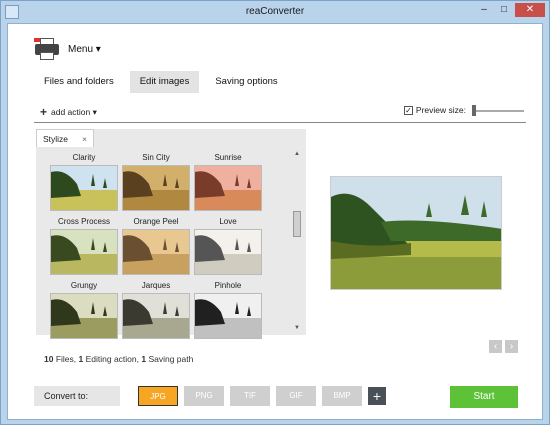  I want to click on image-preview, so click(416, 233).